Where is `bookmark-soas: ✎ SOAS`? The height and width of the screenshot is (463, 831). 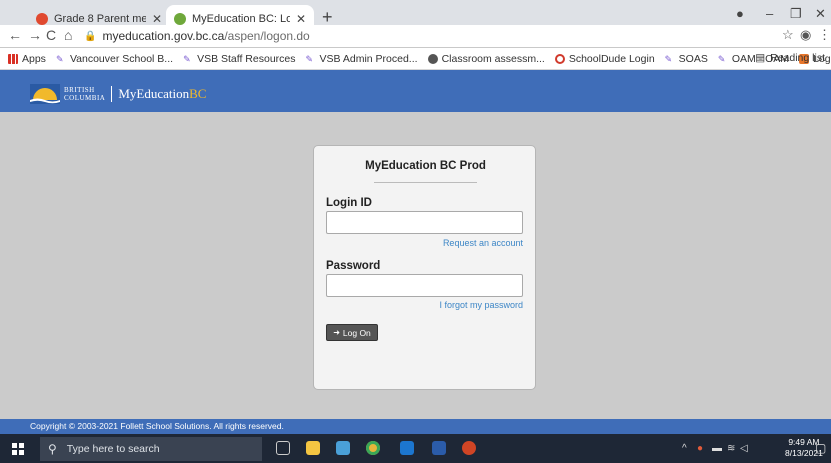
bookmark-soas: ✎ SOAS is located at coordinates (686, 59).